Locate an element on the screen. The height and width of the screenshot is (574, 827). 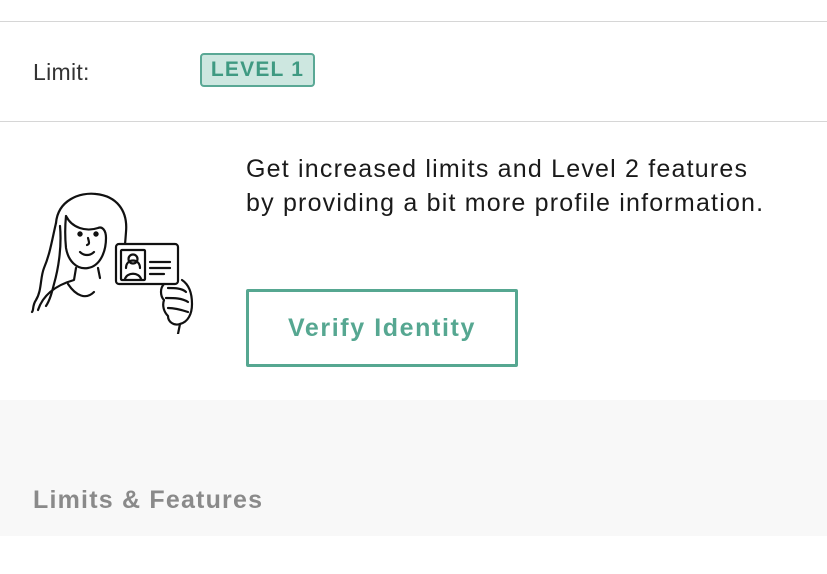
limit-label: Limit: is located at coordinates (61, 72).